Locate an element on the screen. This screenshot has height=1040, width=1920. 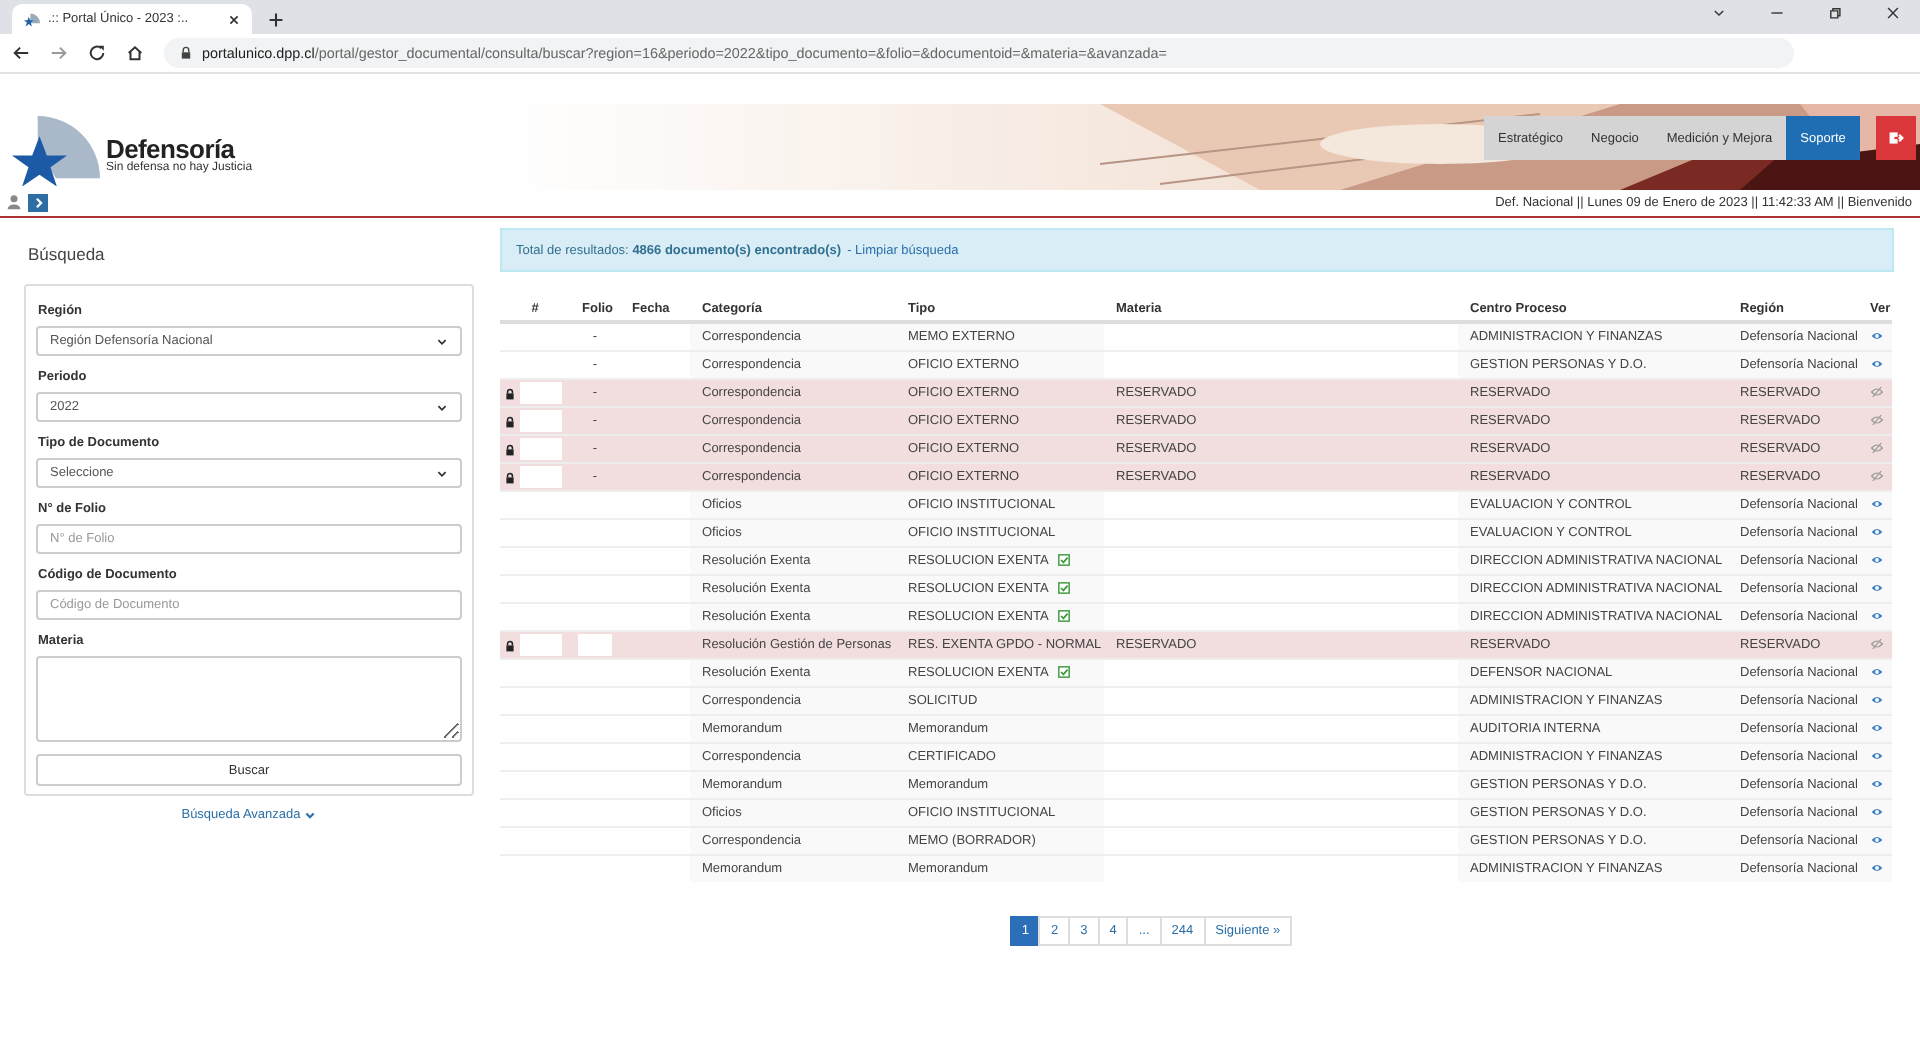
user-icon is located at coordinates (14, 202).